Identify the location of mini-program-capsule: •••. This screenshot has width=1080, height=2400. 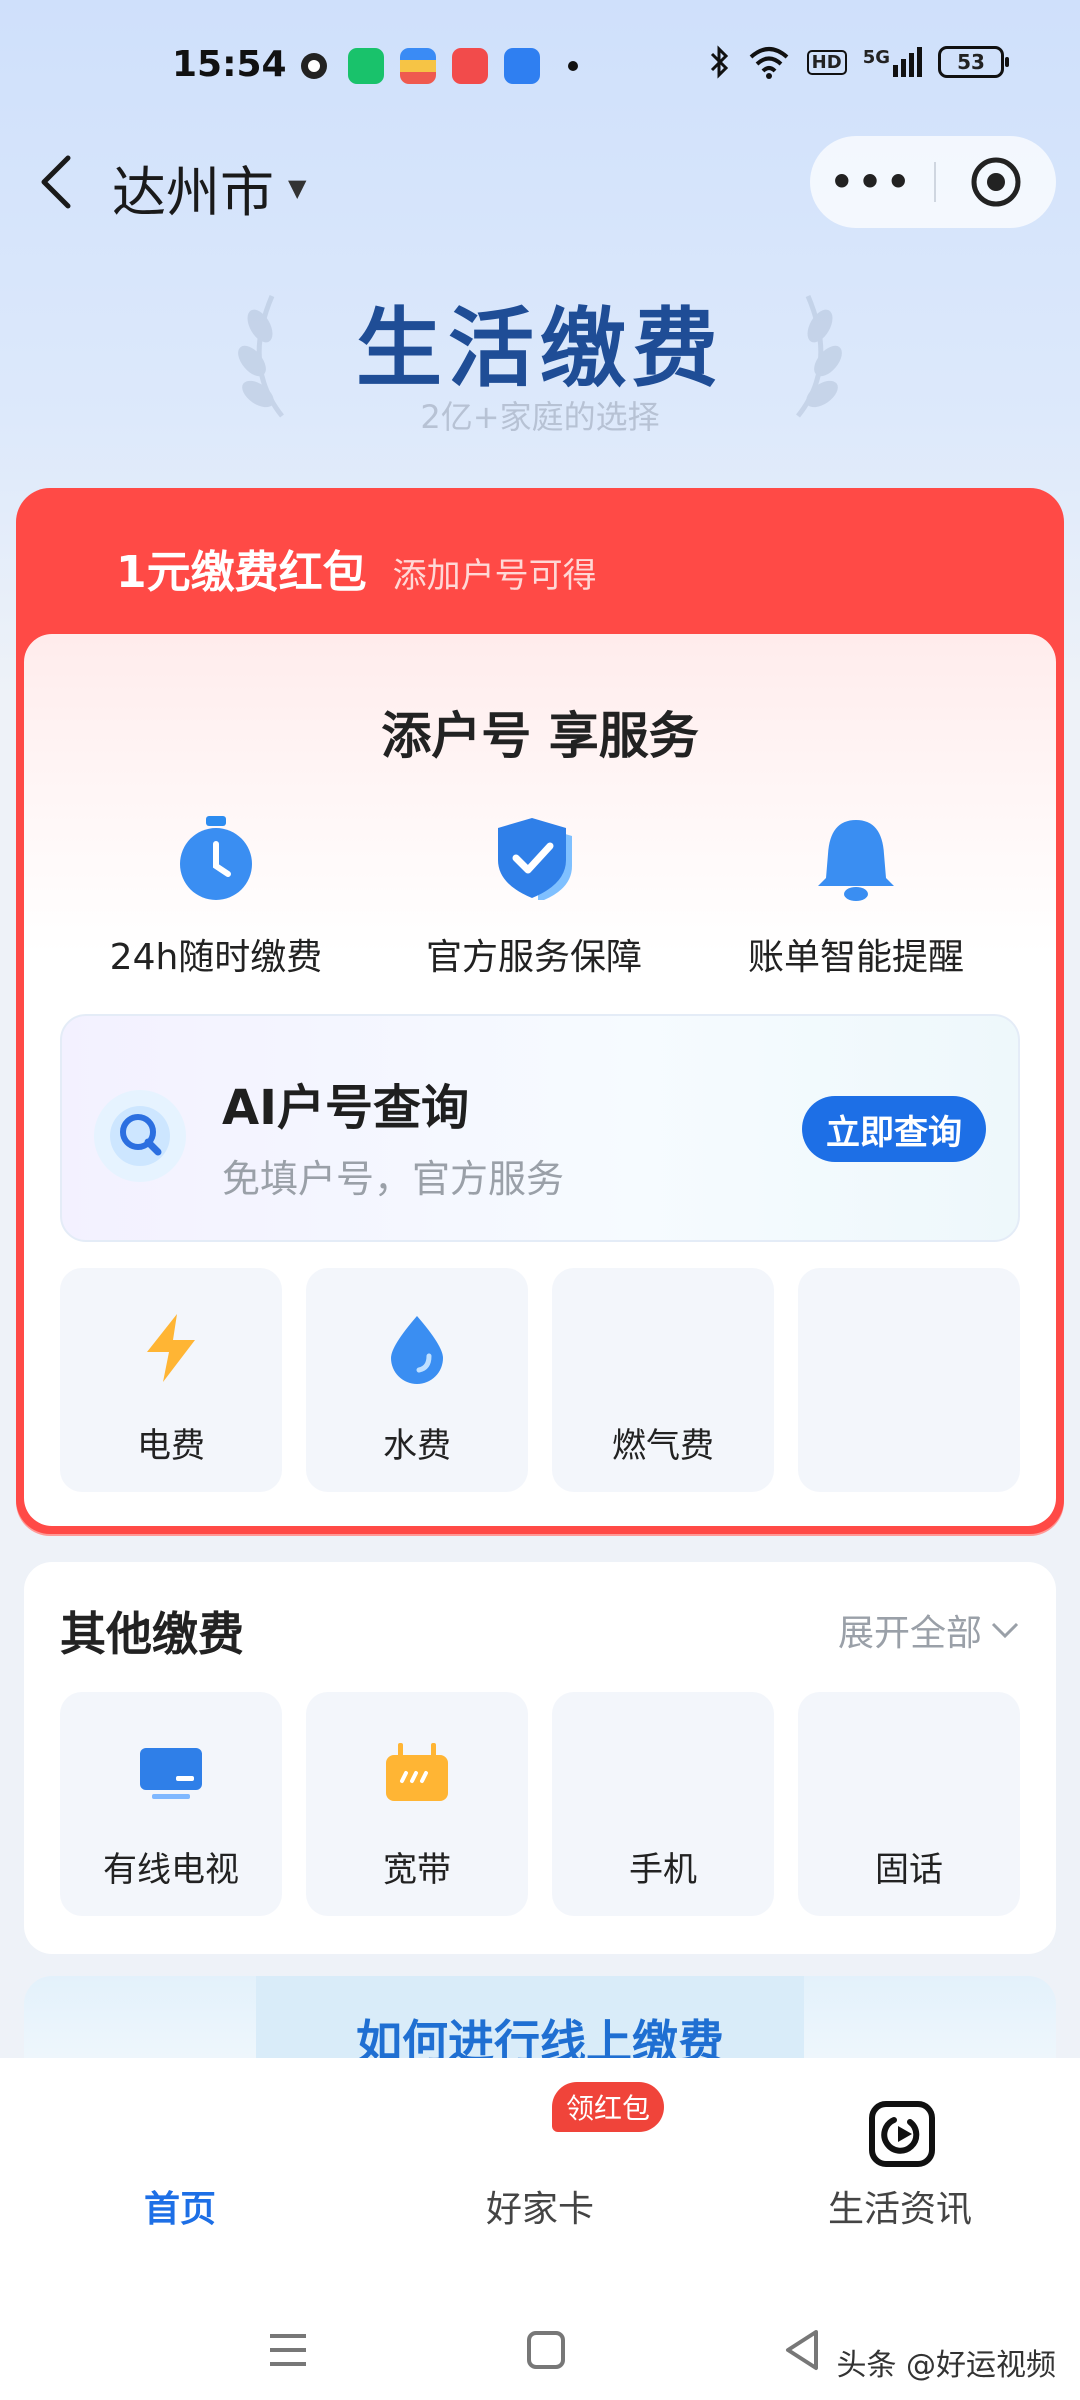
(933, 182).